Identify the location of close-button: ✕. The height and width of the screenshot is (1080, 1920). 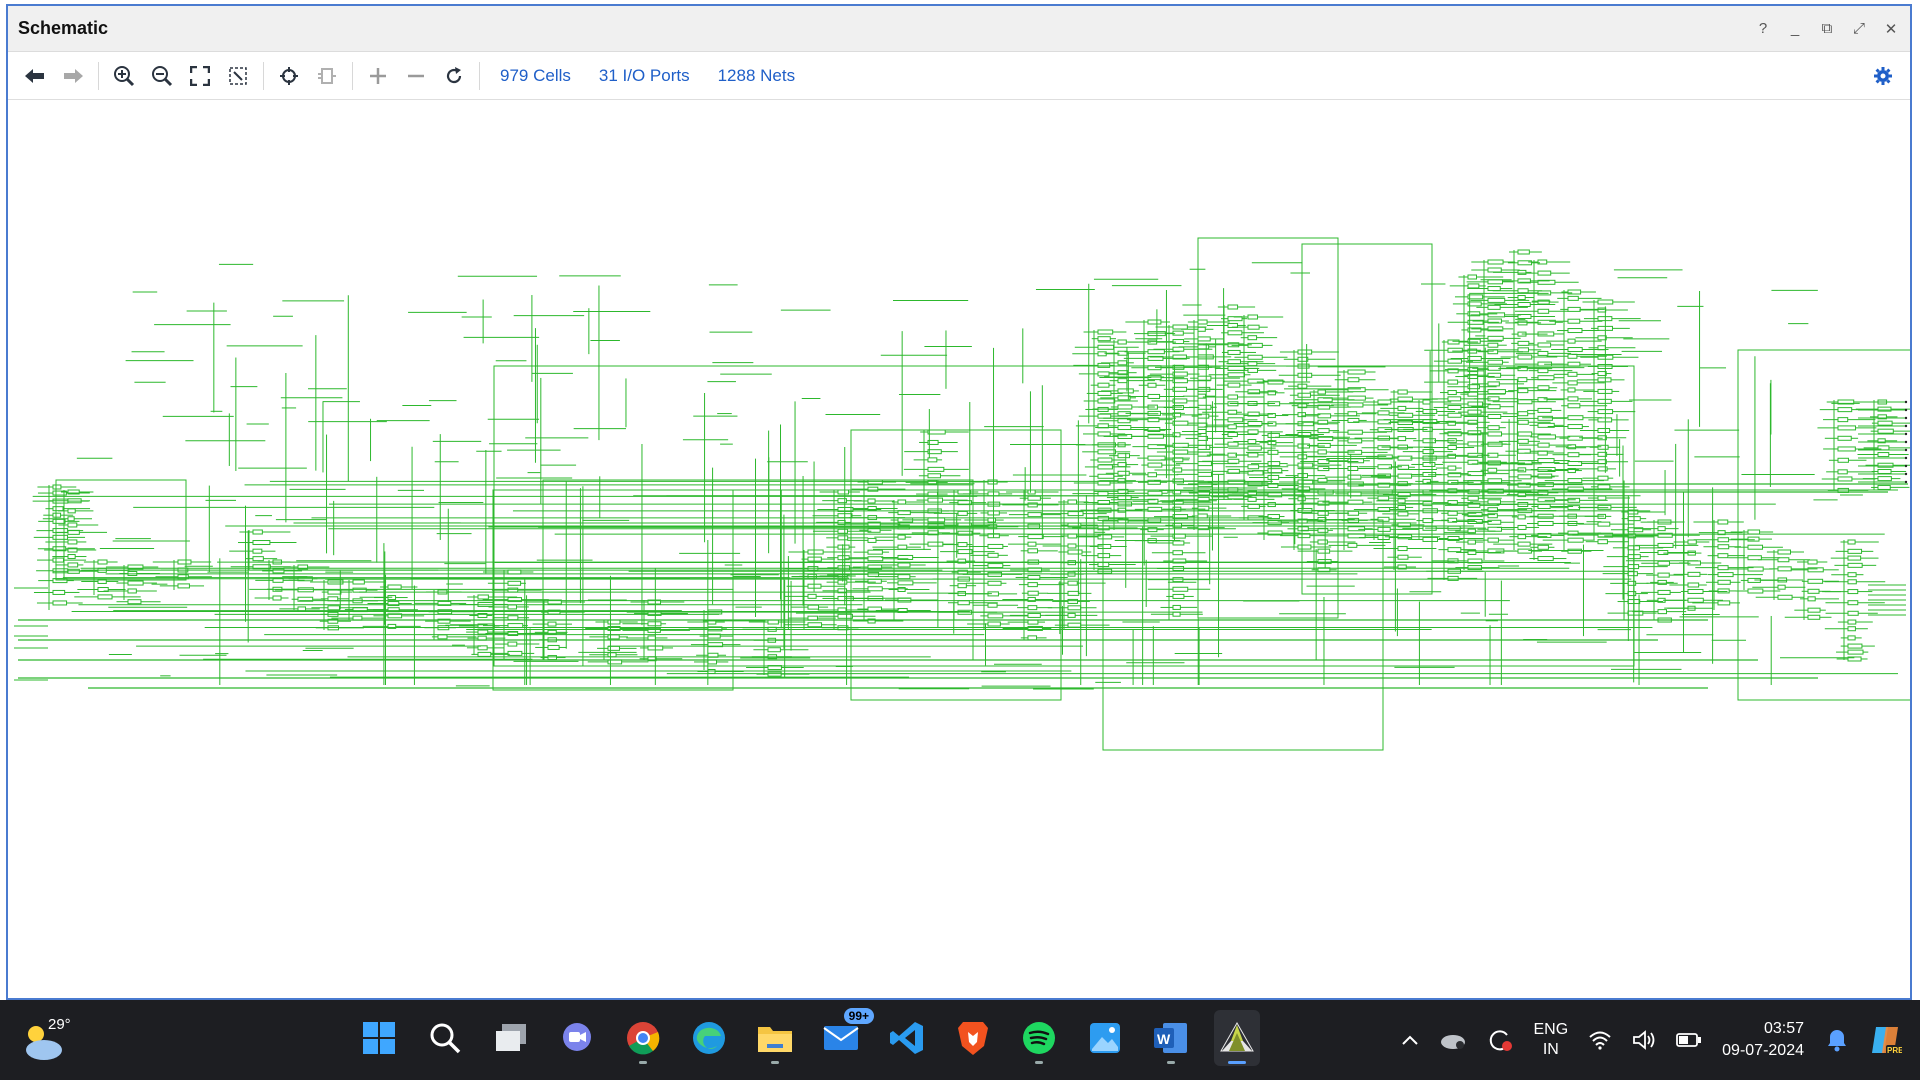
(1891, 29).